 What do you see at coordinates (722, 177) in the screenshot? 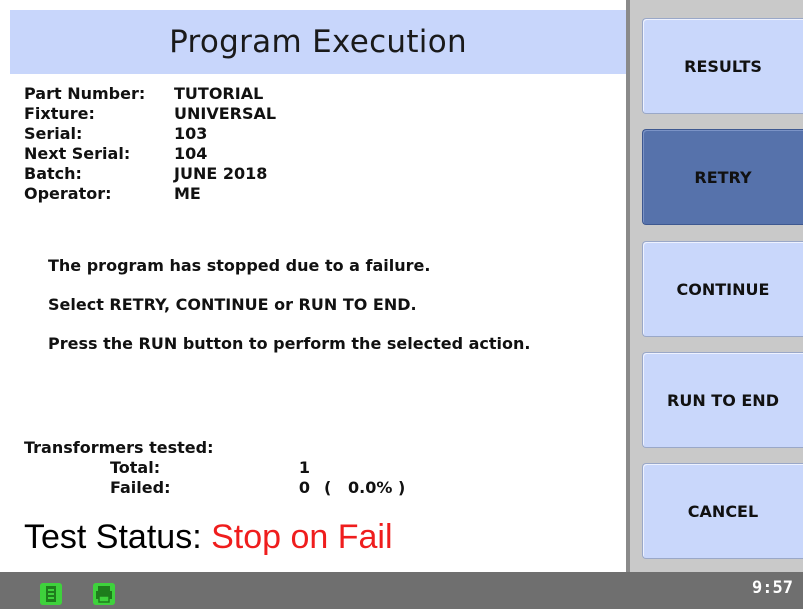
I see `retry-button: RETRY` at bounding box center [722, 177].